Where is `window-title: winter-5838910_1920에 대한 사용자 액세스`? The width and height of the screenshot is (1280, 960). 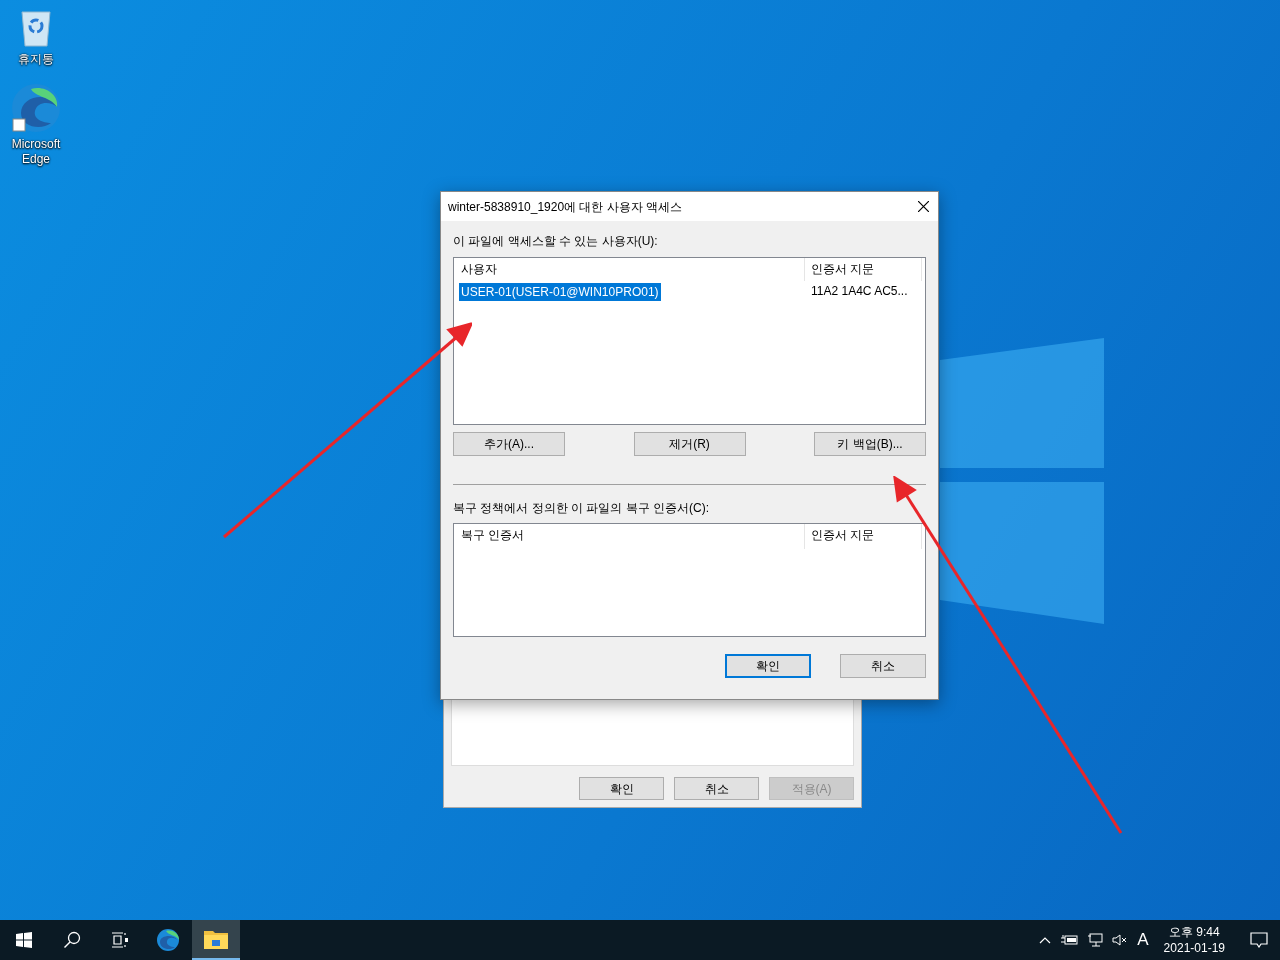 window-title: winter-5838910_1920에 대한 사용자 액세스 is located at coordinates (565, 207).